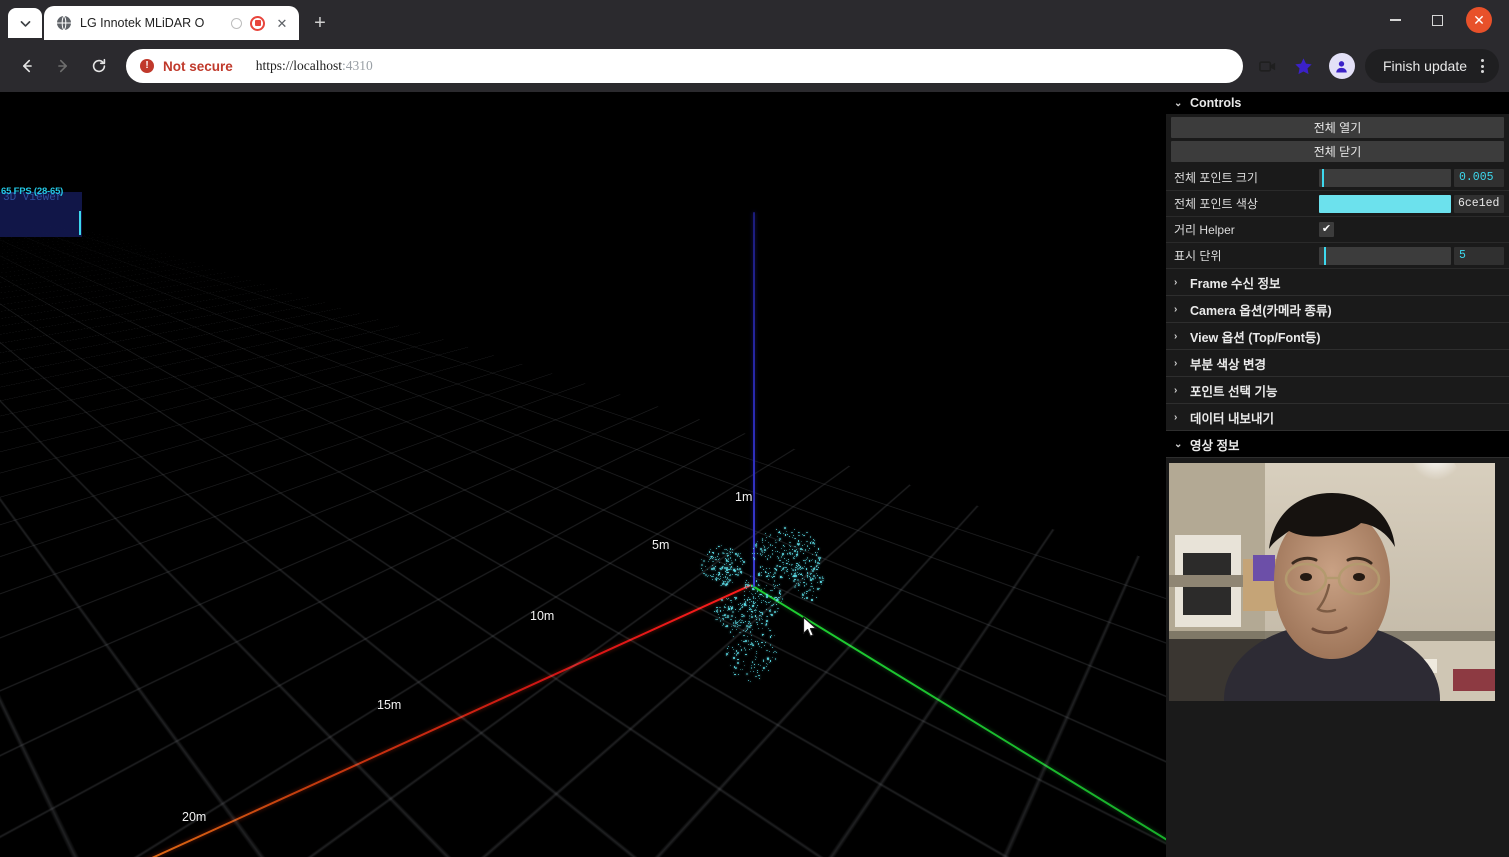 The height and width of the screenshot is (857, 1509). I want to click on finish-update-label: Finish update, so click(1424, 66).